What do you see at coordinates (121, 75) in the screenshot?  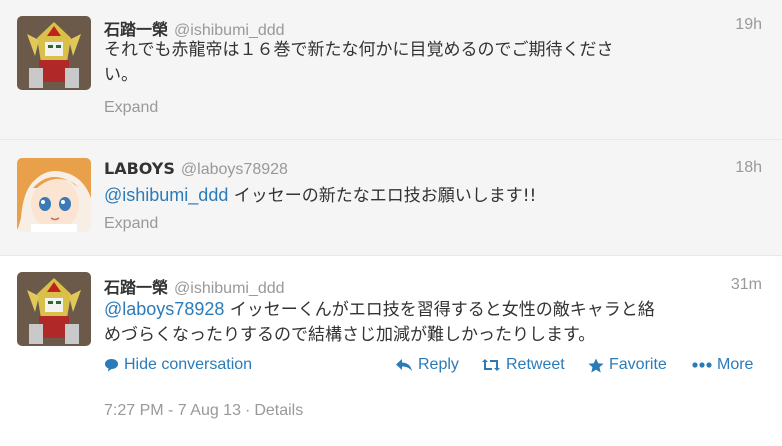 I see `tweet-text-line: い。` at bounding box center [121, 75].